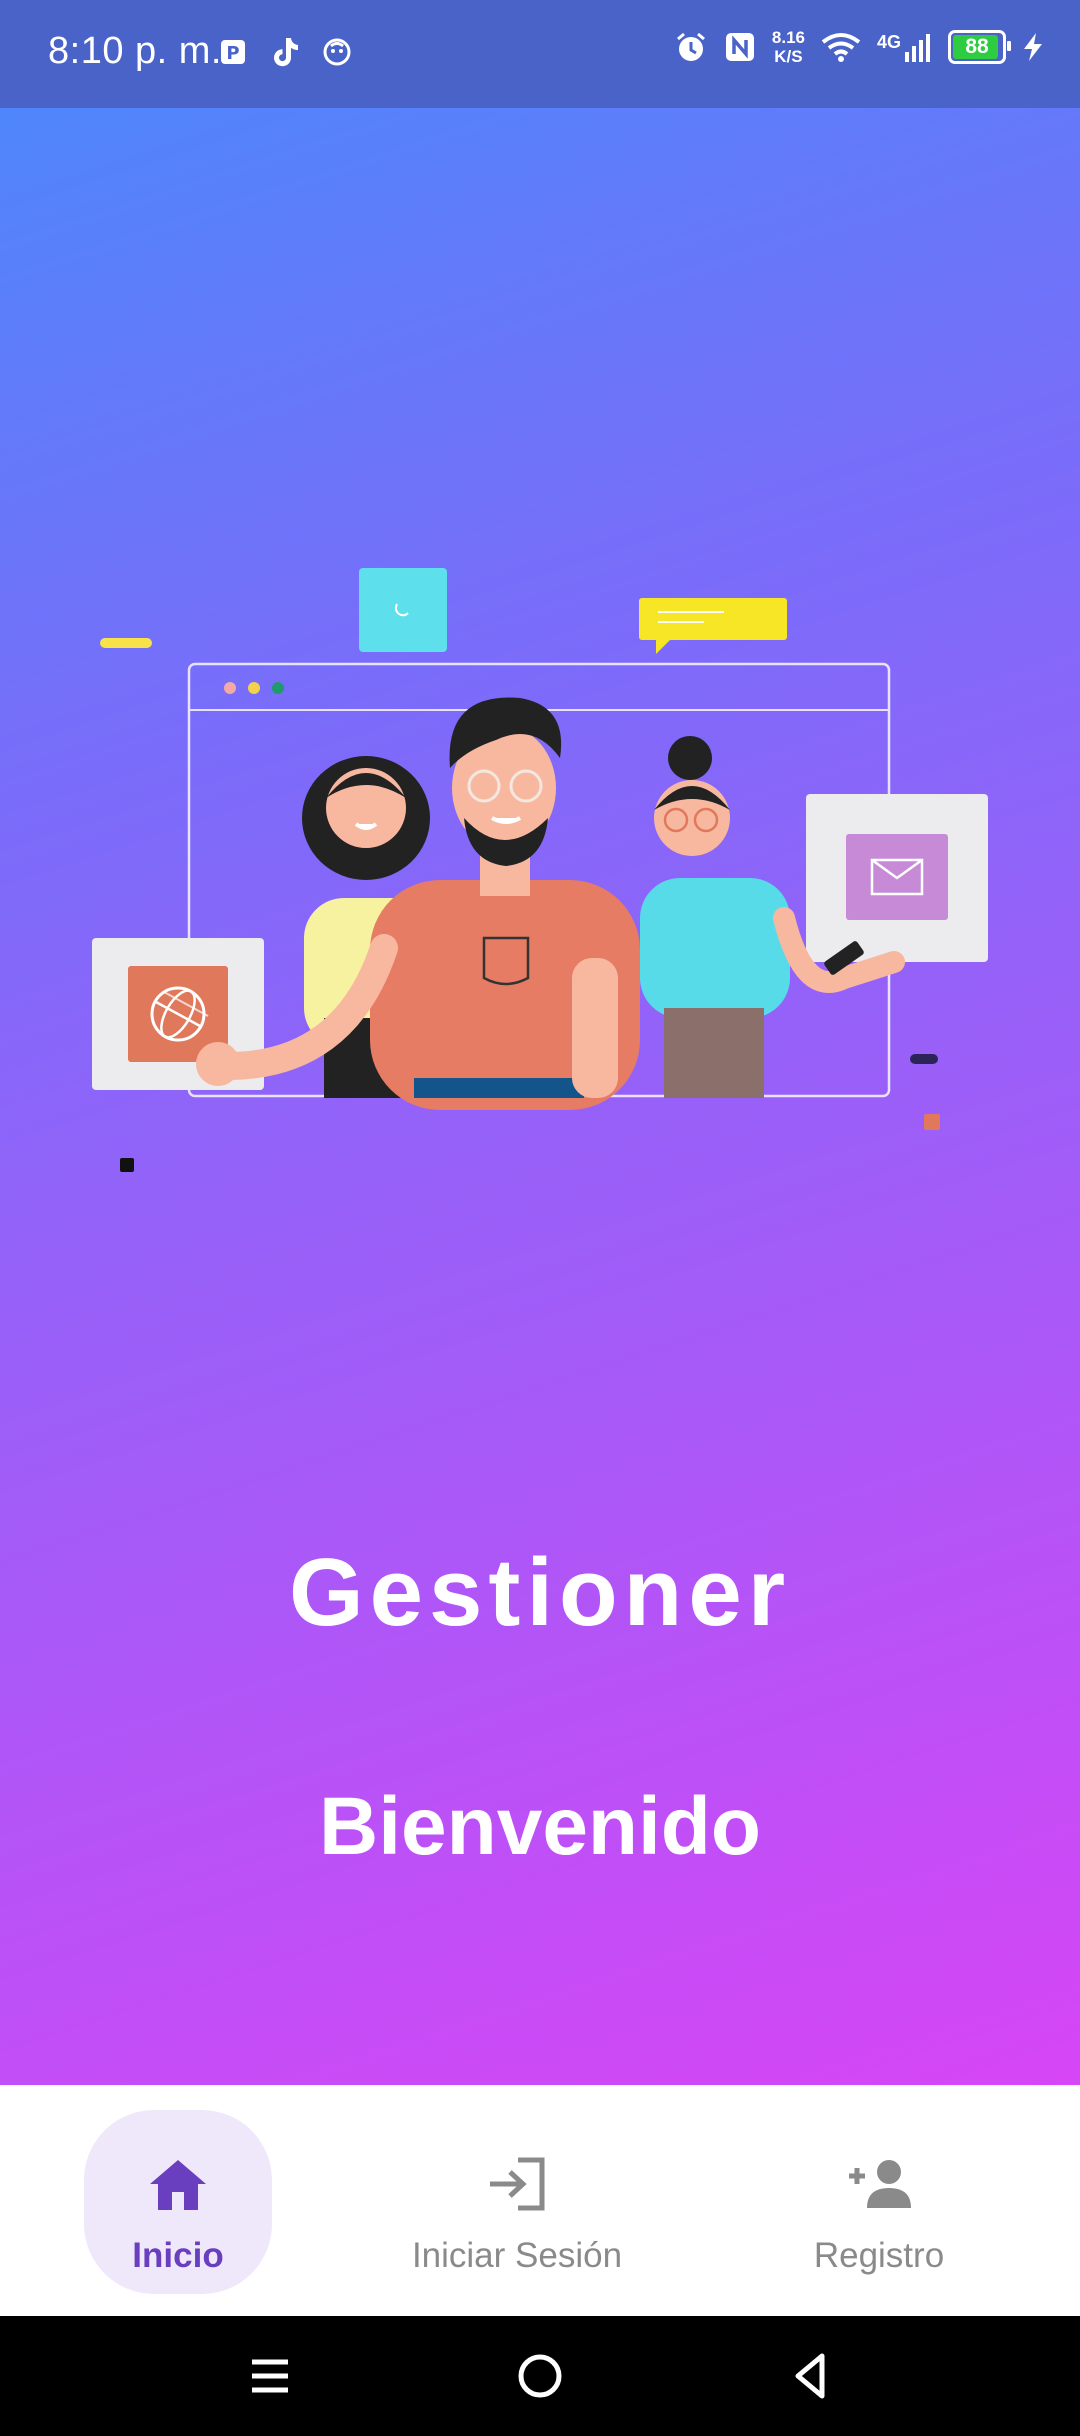  What do you see at coordinates (270, 2376) in the screenshot?
I see `menu-icon` at bounding box center [270, 2376].